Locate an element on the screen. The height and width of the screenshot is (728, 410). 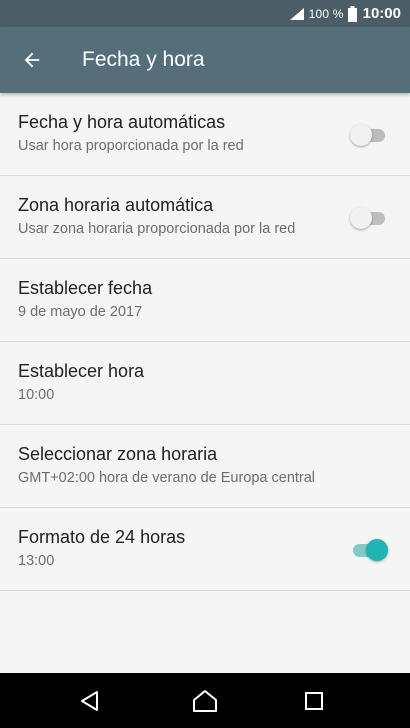
setting-title: Formato de 24 horas is located at coordinates (102, 537).